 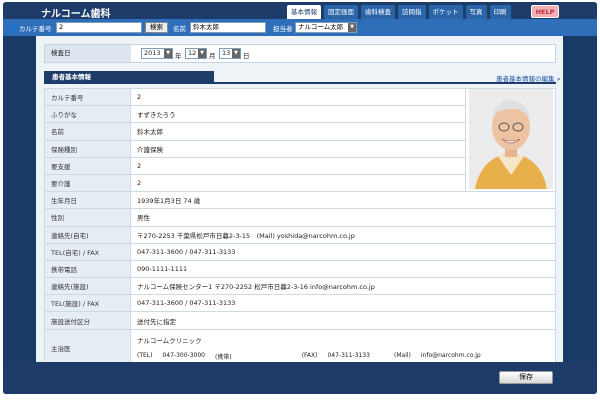 I want to click on row-label: TEL(施設) / FAX, so click(x=87, y=303).